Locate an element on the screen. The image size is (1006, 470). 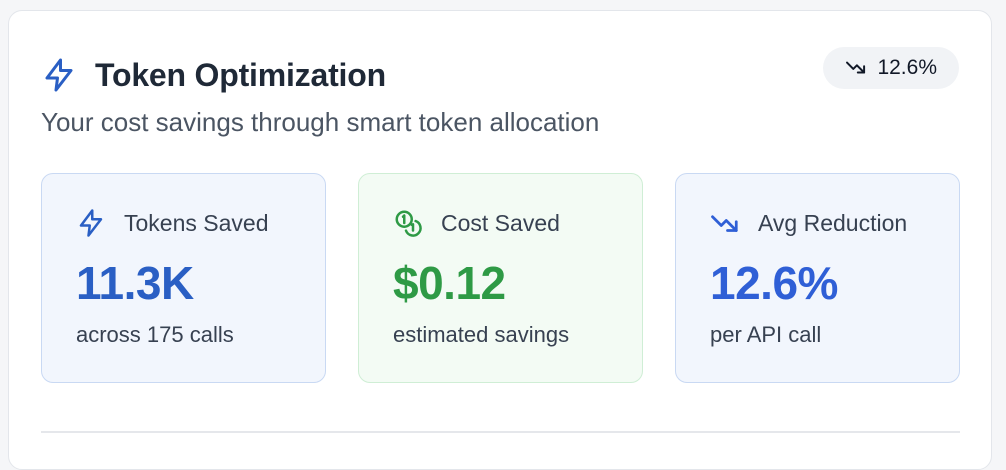
stat-header: Cost Saved is located at coordinates (476, 223).